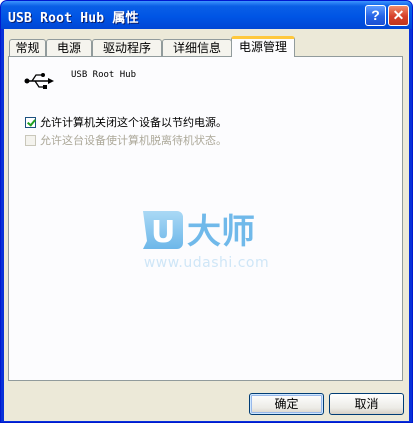 The height and width of the screenshot is (423, 413). I want to click on tab-power-management: 电源管理, so click(263, 46).